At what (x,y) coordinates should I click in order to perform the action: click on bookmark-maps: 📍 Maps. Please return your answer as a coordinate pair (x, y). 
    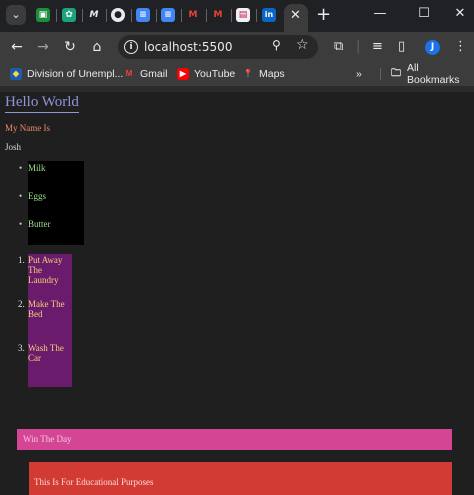
    Looking at the image, I should click on (263, 74).